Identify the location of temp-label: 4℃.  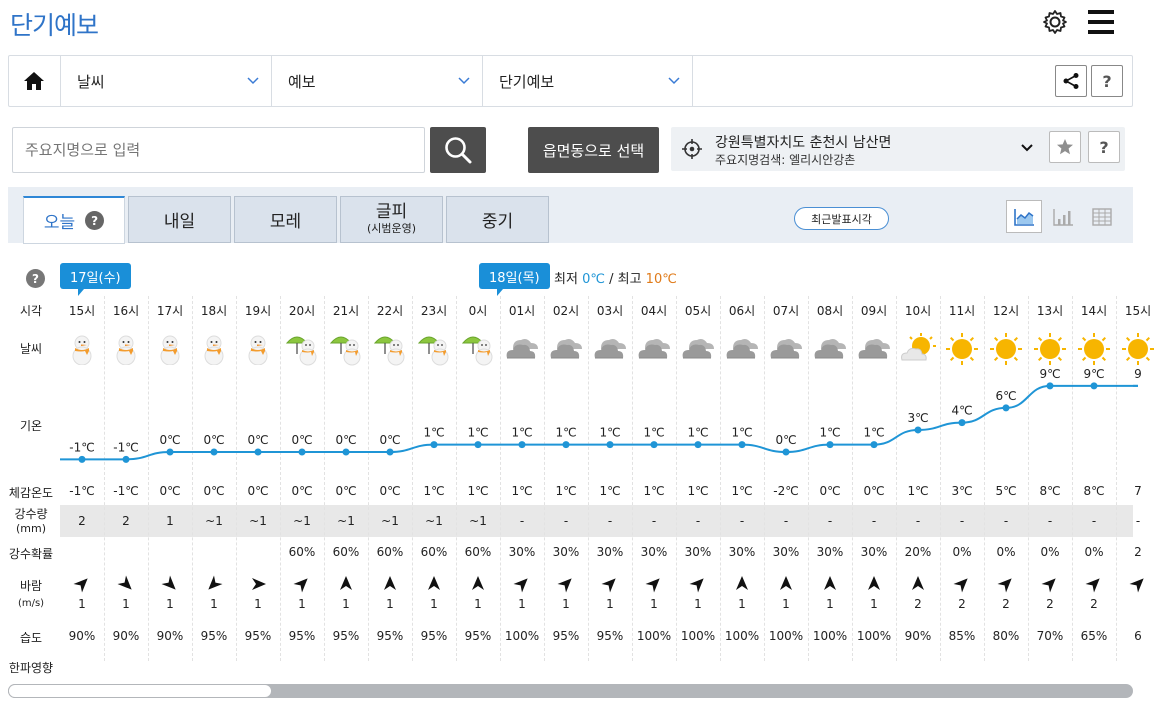
(961, 411).